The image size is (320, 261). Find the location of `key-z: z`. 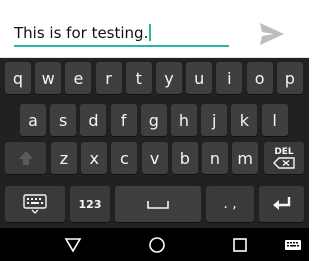

key-z: z is located at coordinates (64, 158).